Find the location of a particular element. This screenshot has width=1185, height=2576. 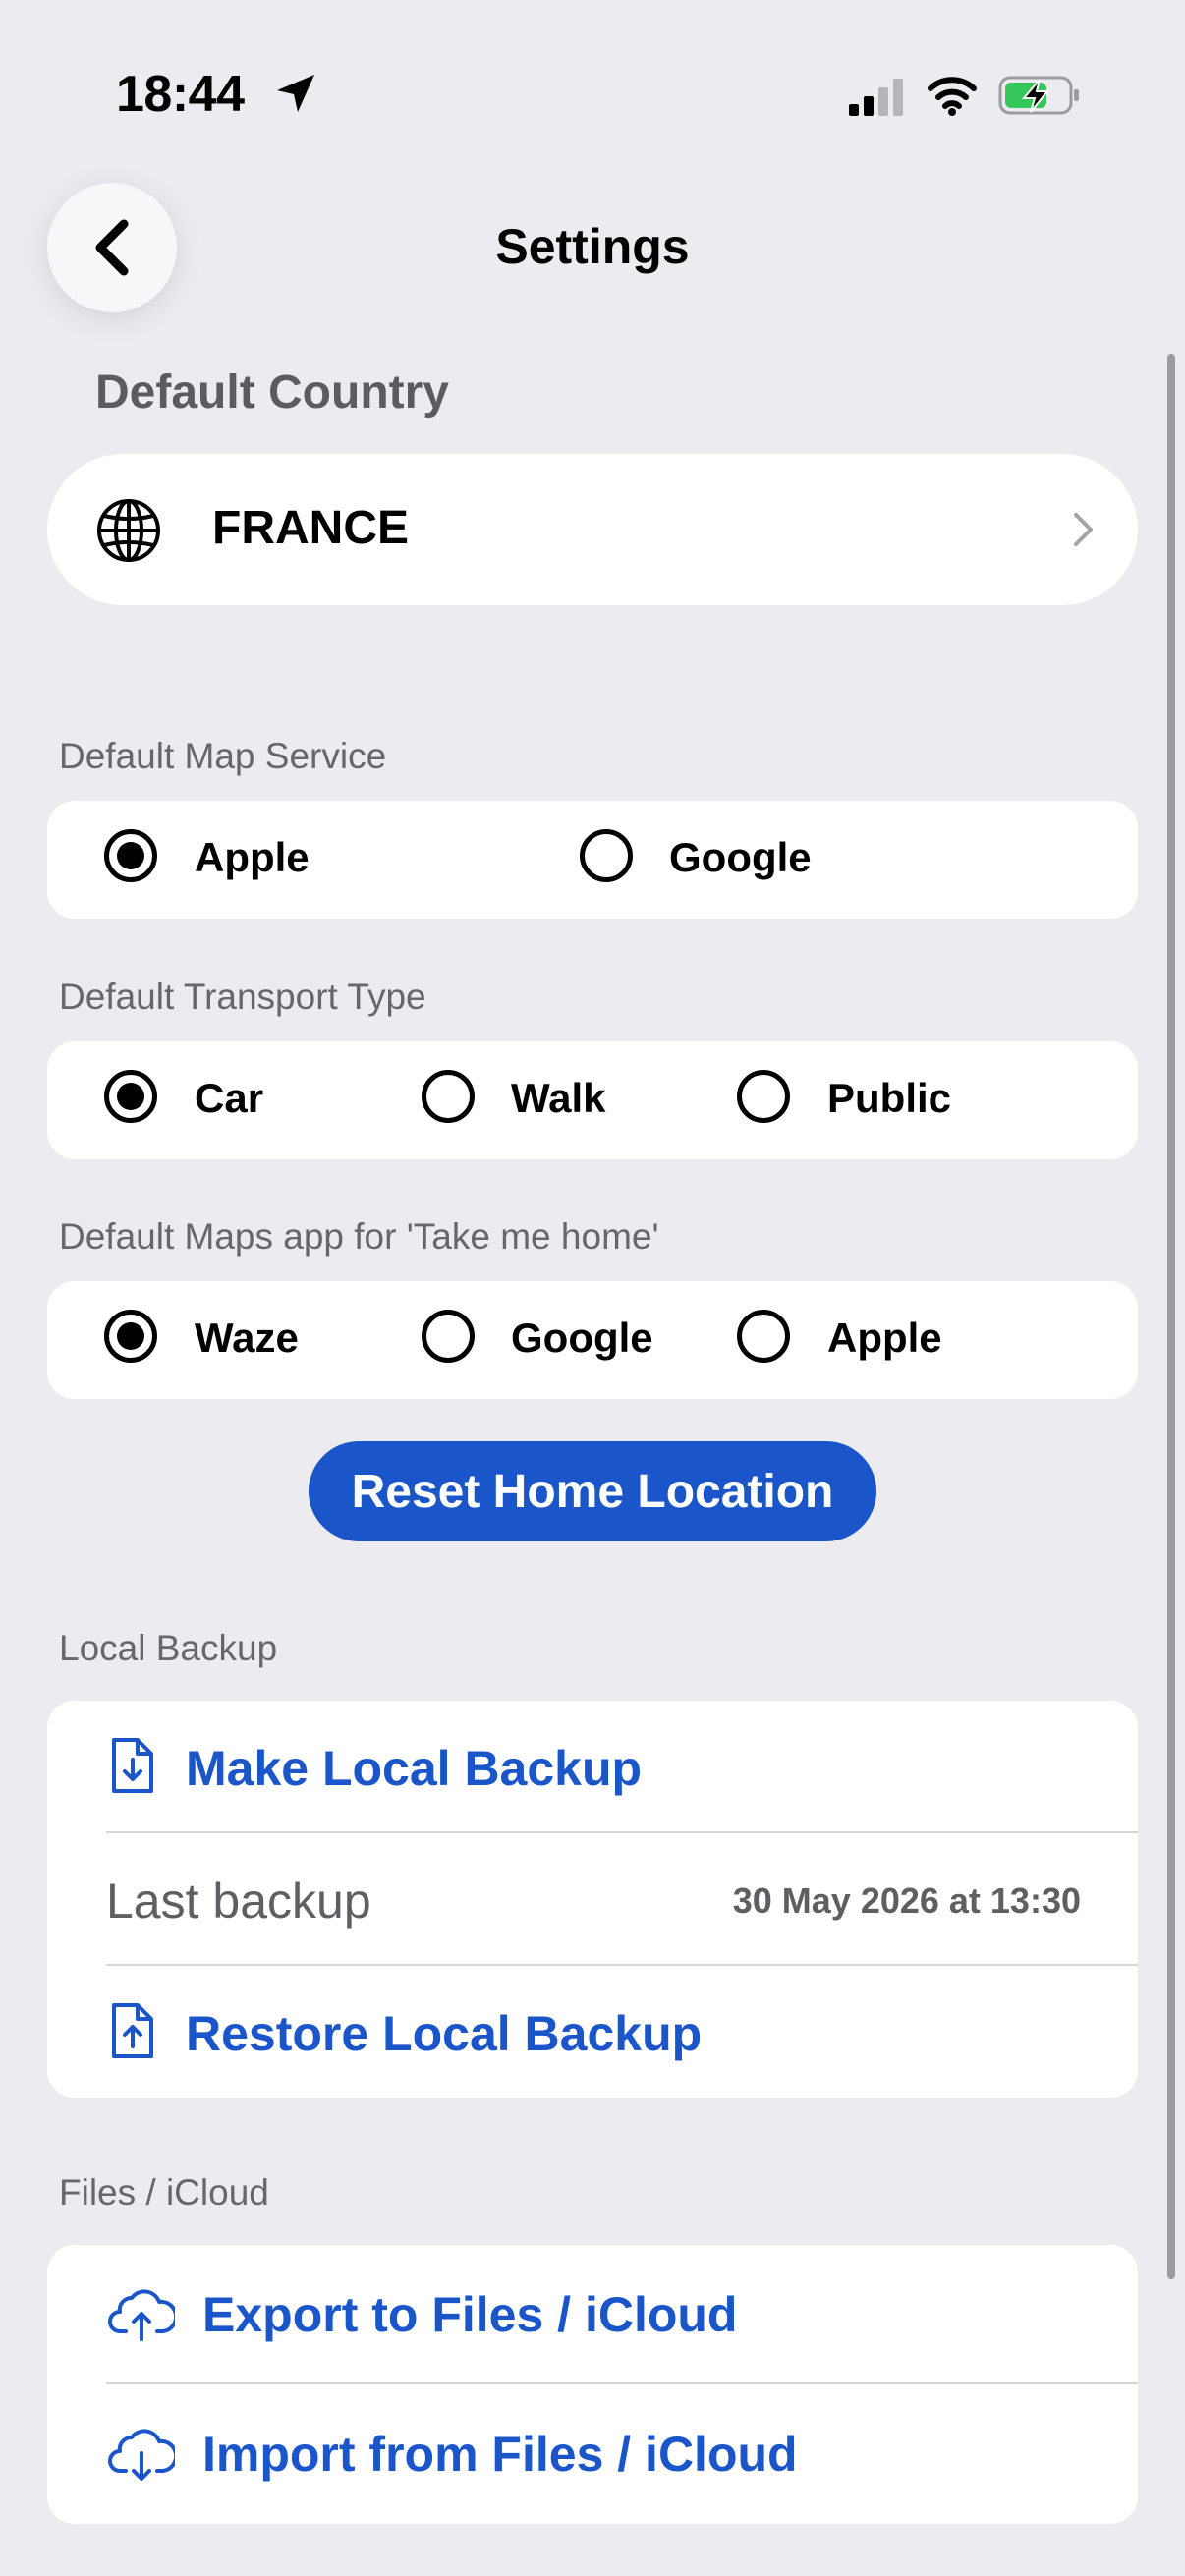

local-backup-label: Local Backup is located at coordinates (168, 1648).